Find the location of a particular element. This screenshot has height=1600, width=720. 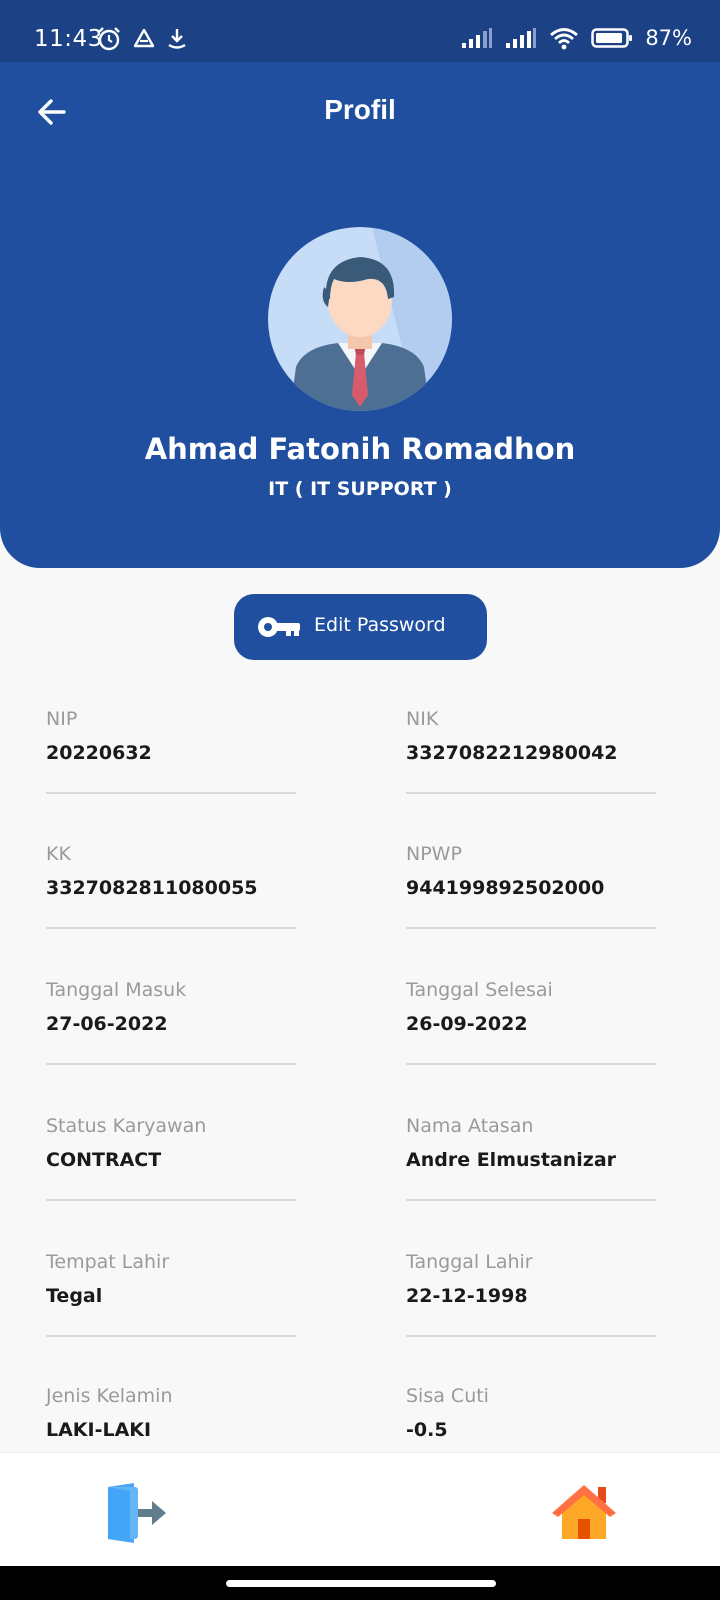

user-name: Ahmad Fatonih Romadhon is located at coordinates (360, 449).